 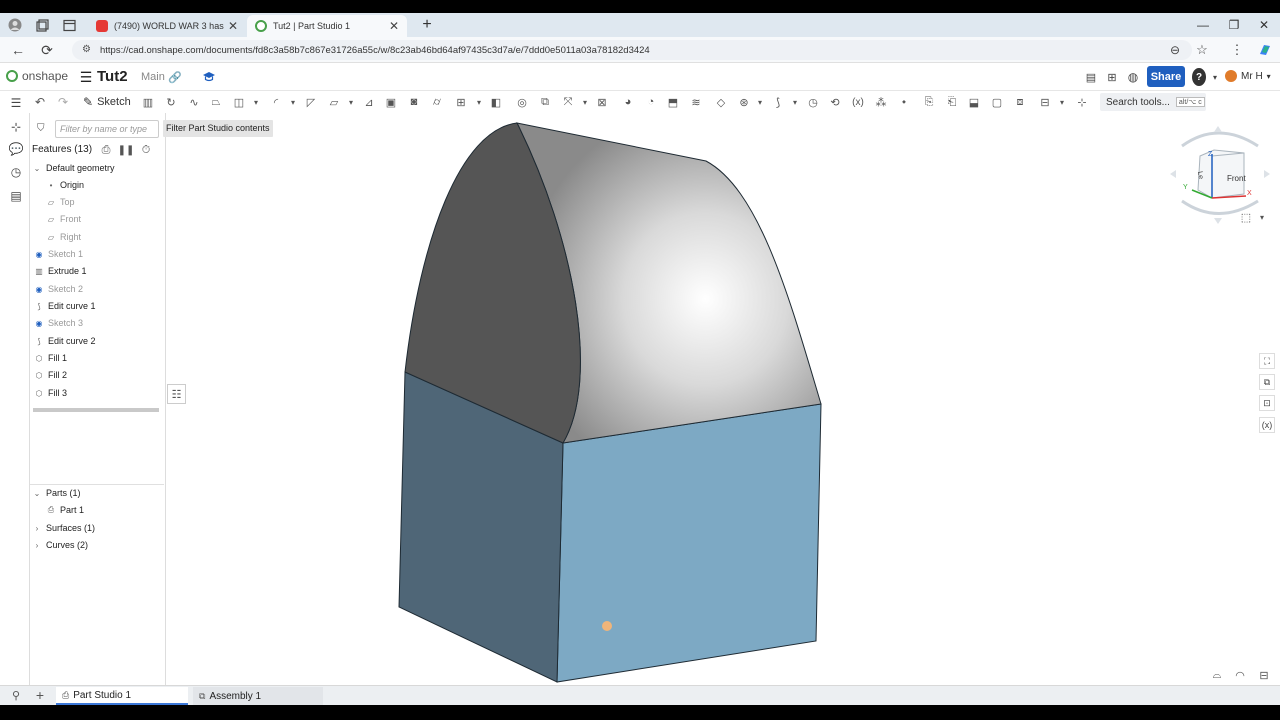 I want to click on surfaces-group: › Surfaces (1), so click(x=63, y=528).